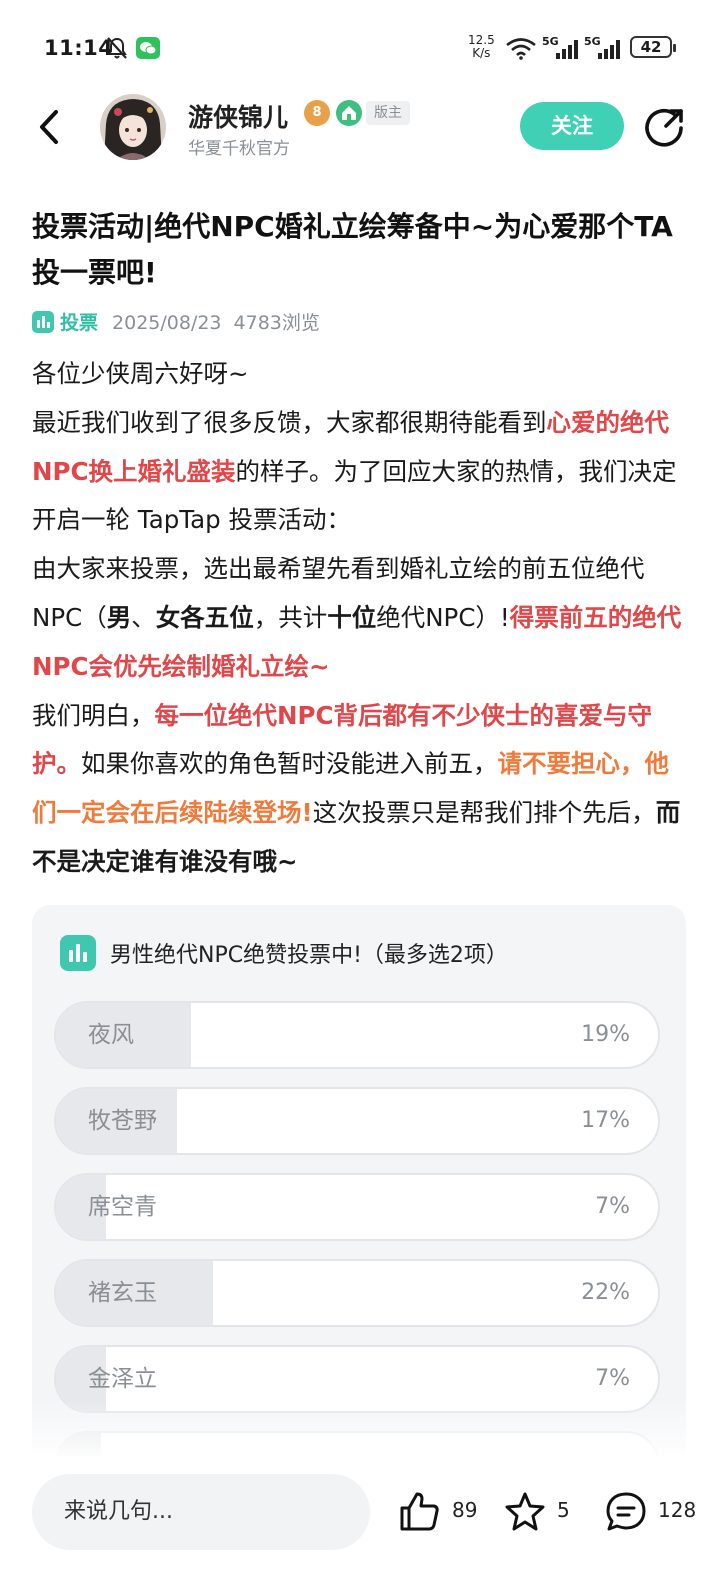 The height and width of the screenshot is (1575, 720). I want to click on star-icon, so click(525, 1511).